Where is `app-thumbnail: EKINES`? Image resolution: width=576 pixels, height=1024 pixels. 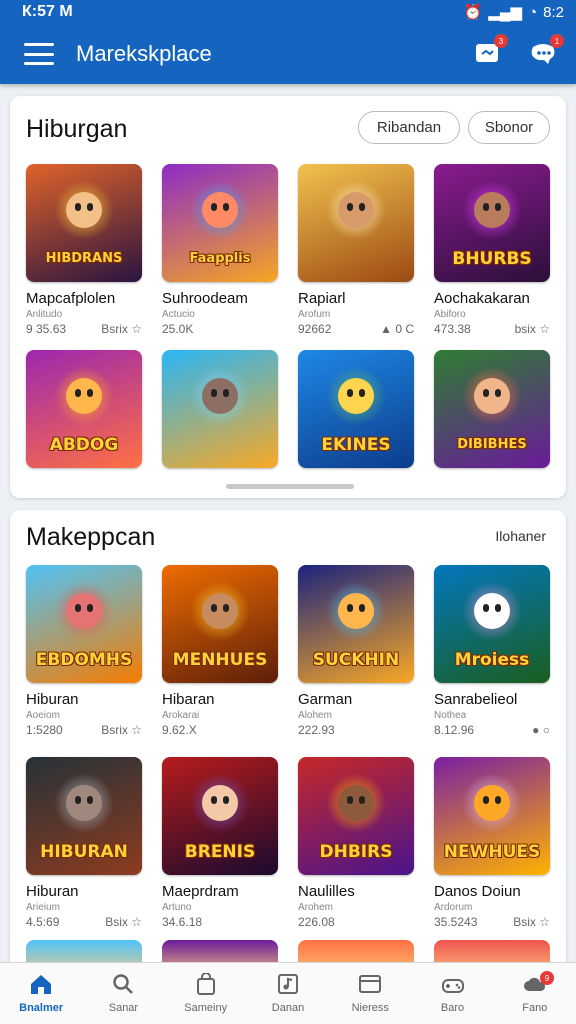 app-thumbnail: EKINES is located at coordinates (356, 409).